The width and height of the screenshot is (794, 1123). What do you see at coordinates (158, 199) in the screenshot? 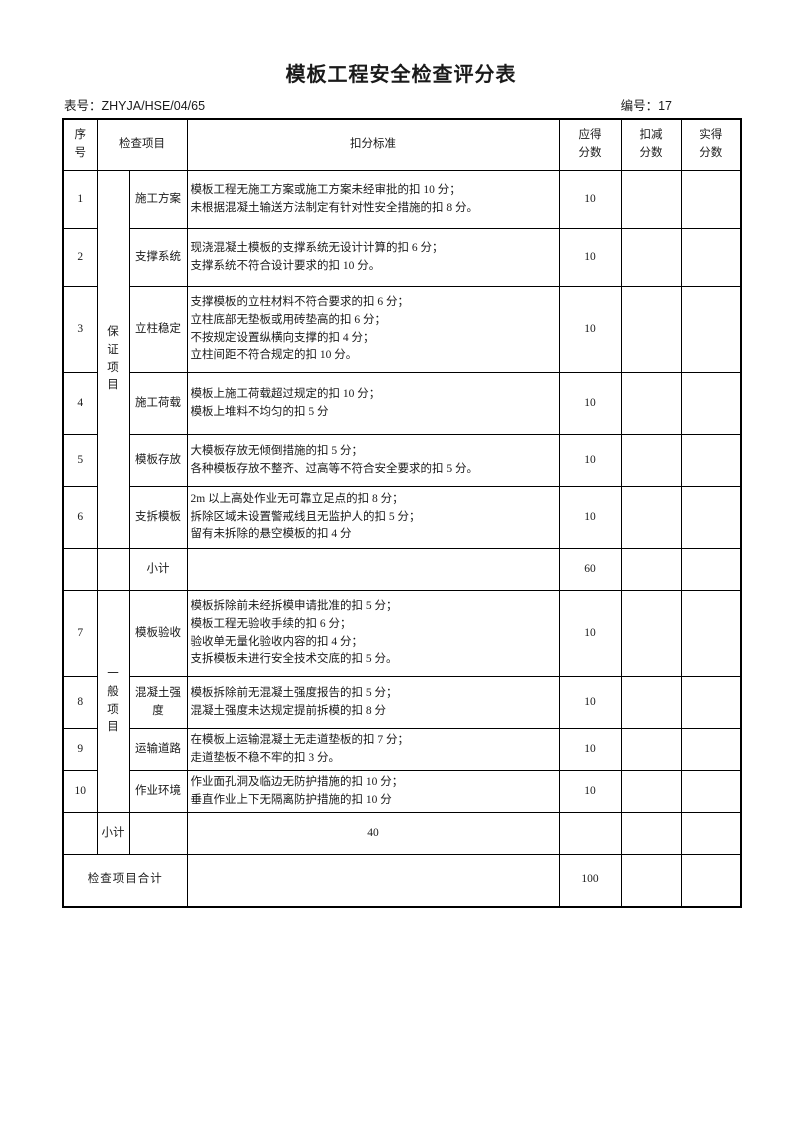
I see `row-item-name: 施工方案` at bounding box center [158, 199].